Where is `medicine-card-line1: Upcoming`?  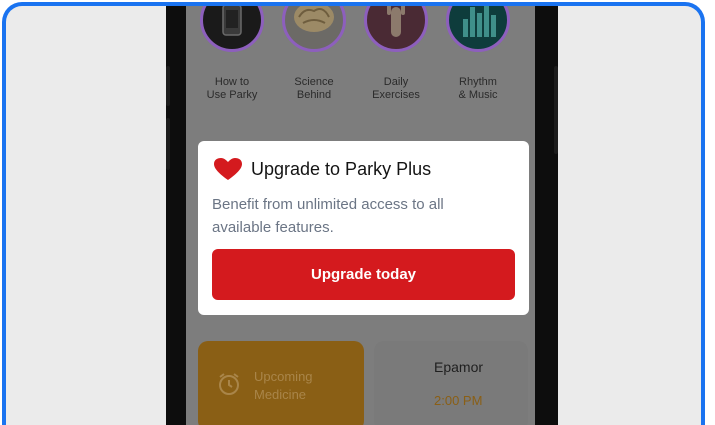 medicine-card-line1: Upcoming is located at coordinates (283, 376).